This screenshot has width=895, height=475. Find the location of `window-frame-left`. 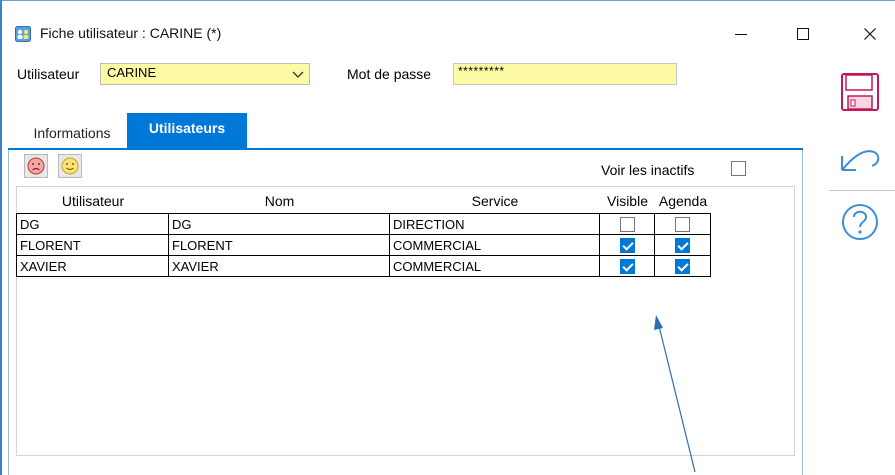

window-frame-left is located at coordinates (1, 237).